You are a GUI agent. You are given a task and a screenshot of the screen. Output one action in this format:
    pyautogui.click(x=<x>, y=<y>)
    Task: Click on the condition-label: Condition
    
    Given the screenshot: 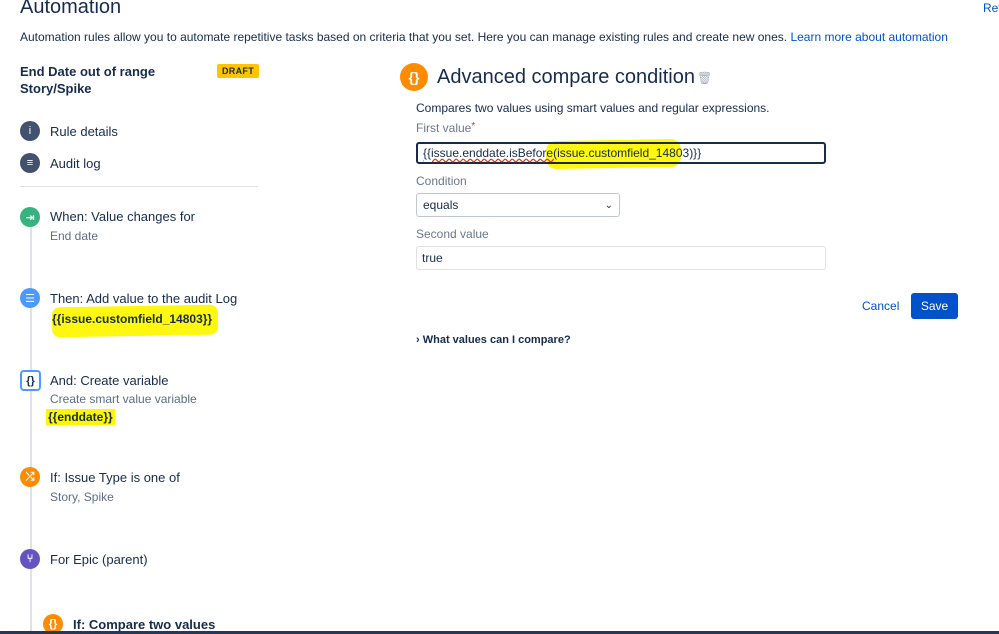 What is the action you would take?
    pyautogui.click(x=441, y=181)
    